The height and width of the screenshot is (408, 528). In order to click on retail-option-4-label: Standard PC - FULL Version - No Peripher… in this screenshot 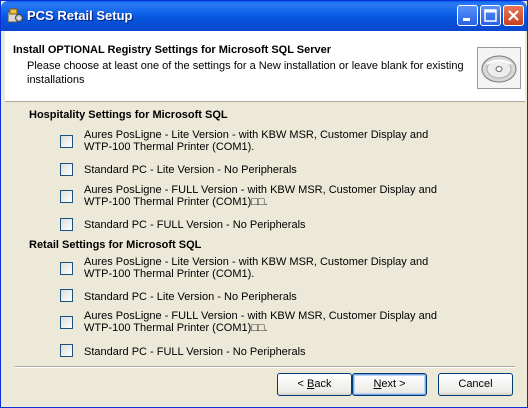, I will do `click(284, 352)`.